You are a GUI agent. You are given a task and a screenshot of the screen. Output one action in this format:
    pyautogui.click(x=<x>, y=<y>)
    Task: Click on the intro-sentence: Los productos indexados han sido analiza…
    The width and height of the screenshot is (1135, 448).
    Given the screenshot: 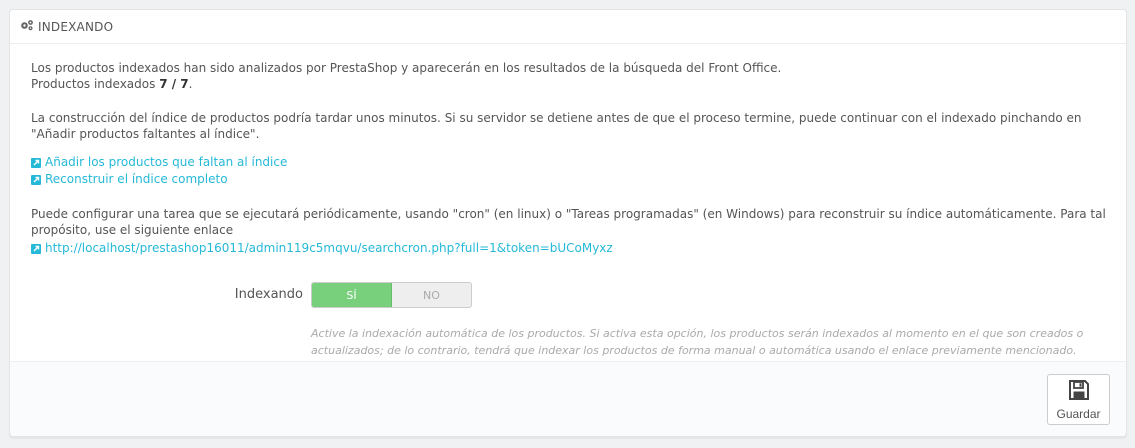 What is the action you would take?
    pyautogui.click(x=406, y=68)
    